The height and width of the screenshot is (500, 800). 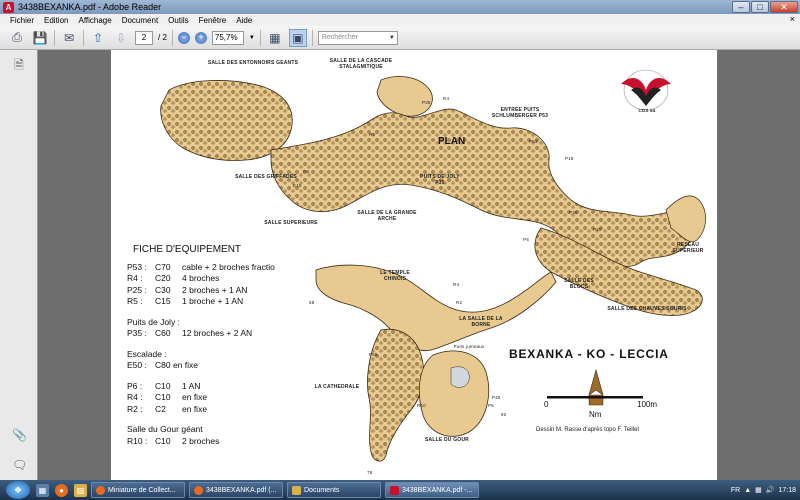 I want to click on marker-p25: P25, so click(x=426, y=102).